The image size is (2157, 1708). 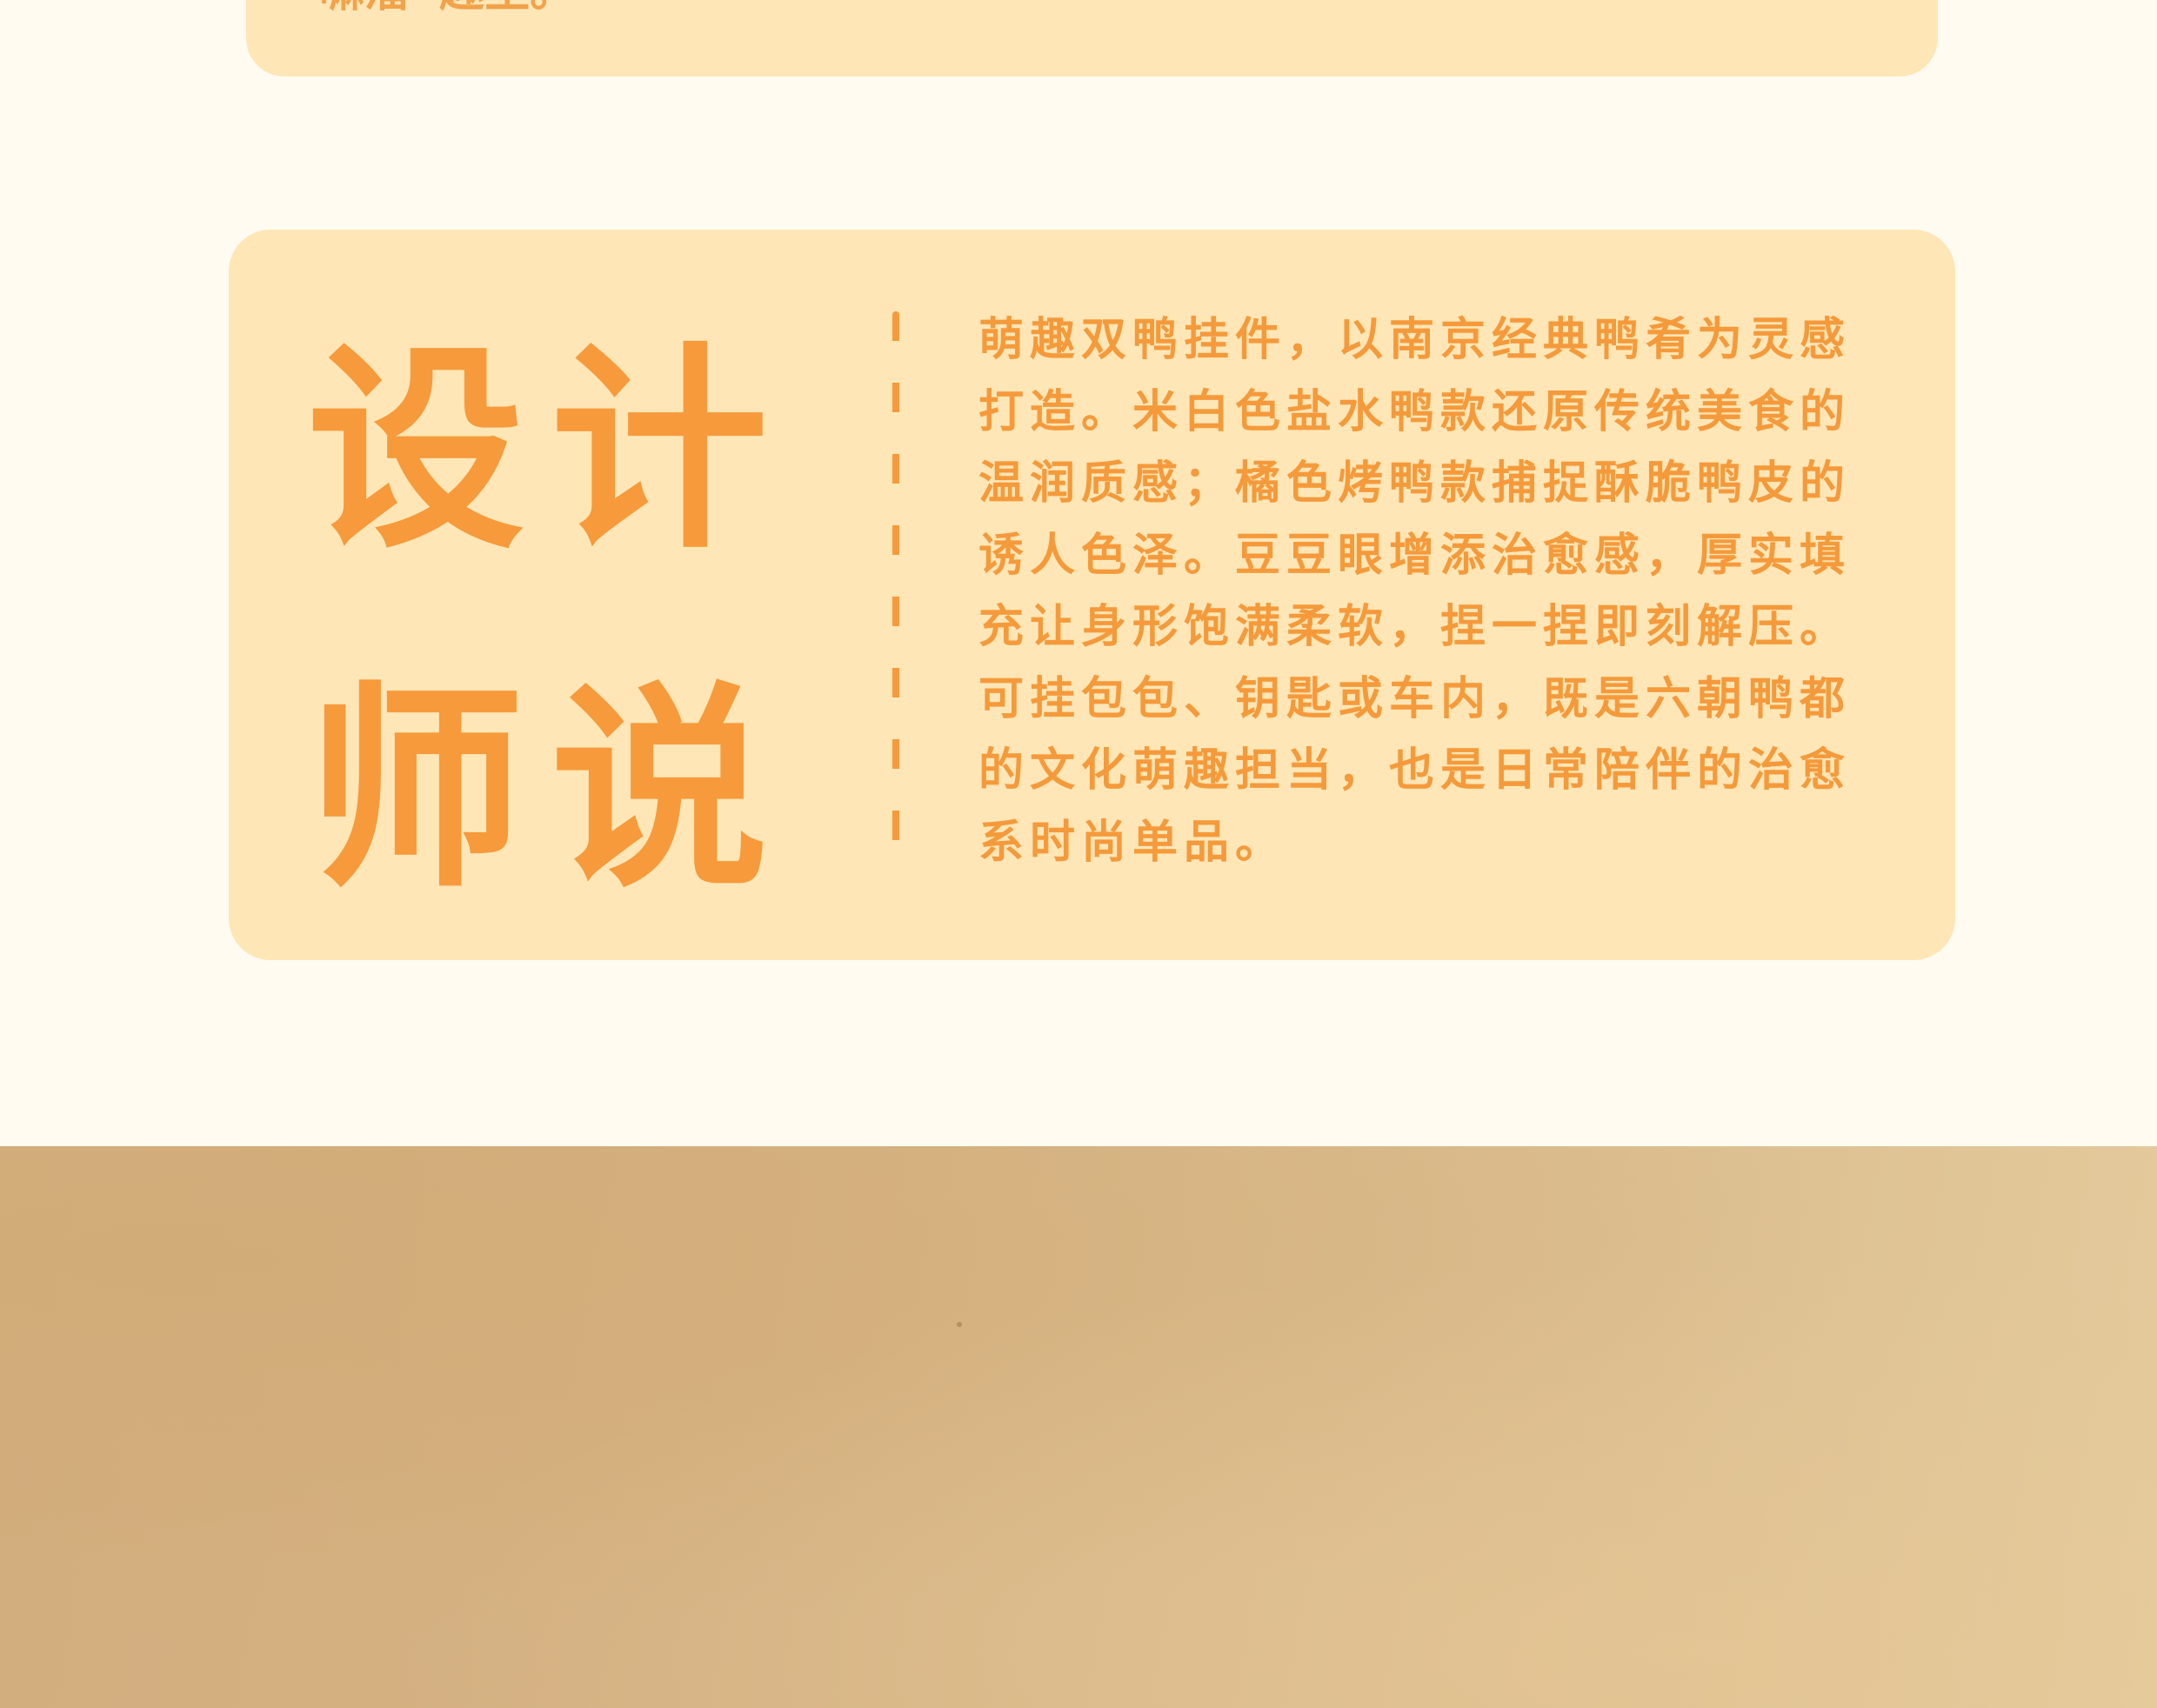 I want to click on heading-line-1: 设计, so click(x=550, y=450).